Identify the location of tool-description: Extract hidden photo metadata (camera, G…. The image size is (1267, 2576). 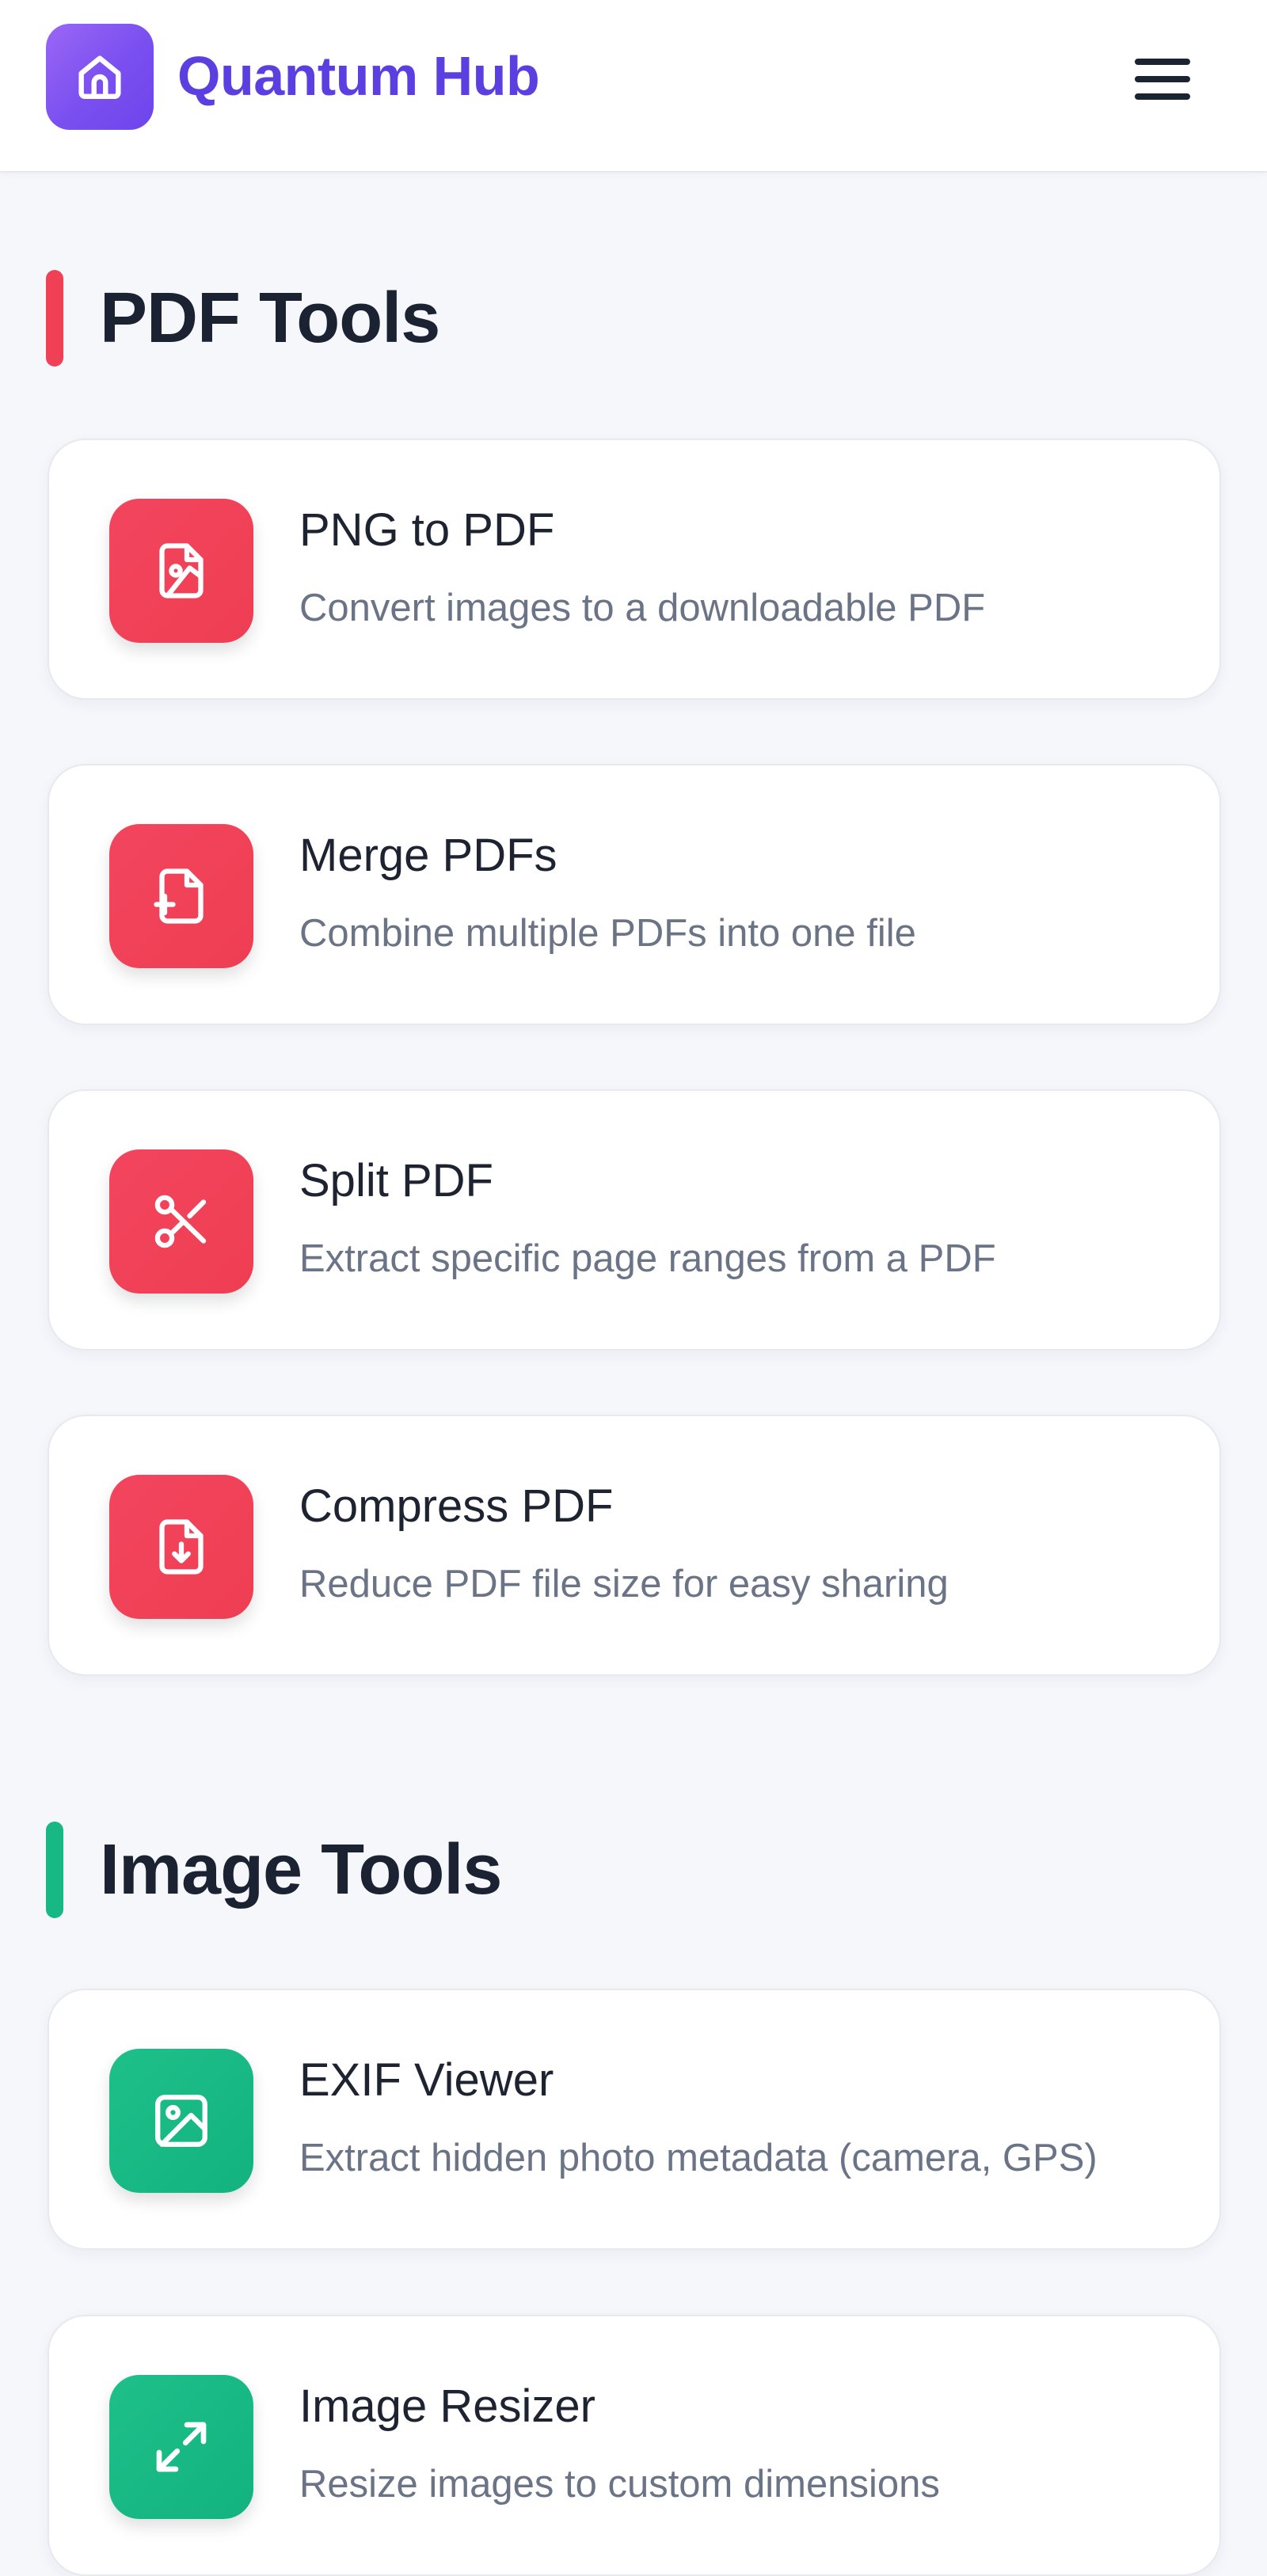
(698, 2158).